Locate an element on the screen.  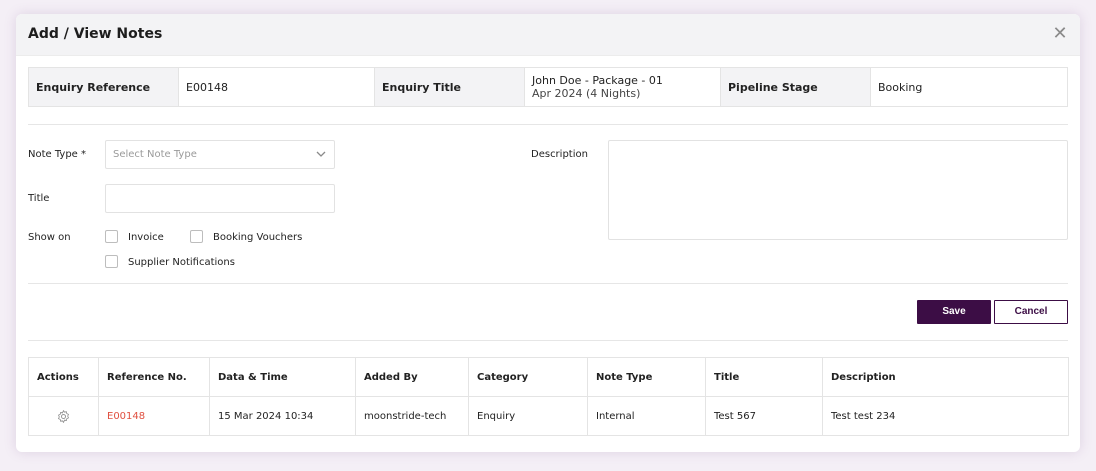
column-header-added-by: Added By is located at coordinates (412, 377).